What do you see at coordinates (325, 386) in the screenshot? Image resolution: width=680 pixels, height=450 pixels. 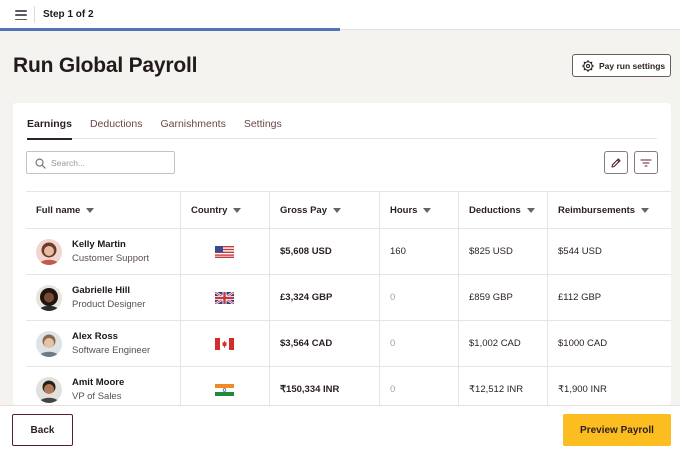 I see `cell-gross-pay: ₹150,334 INR` at bounding box center [325, 386].